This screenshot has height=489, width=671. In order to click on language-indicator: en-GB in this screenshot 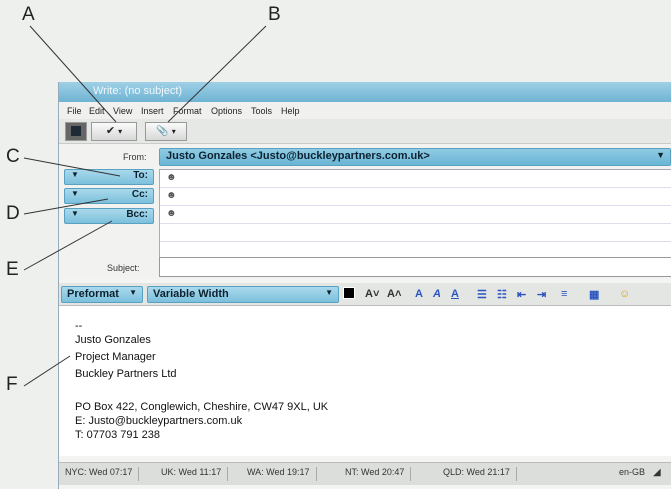, I will do `click(632, 472)`.